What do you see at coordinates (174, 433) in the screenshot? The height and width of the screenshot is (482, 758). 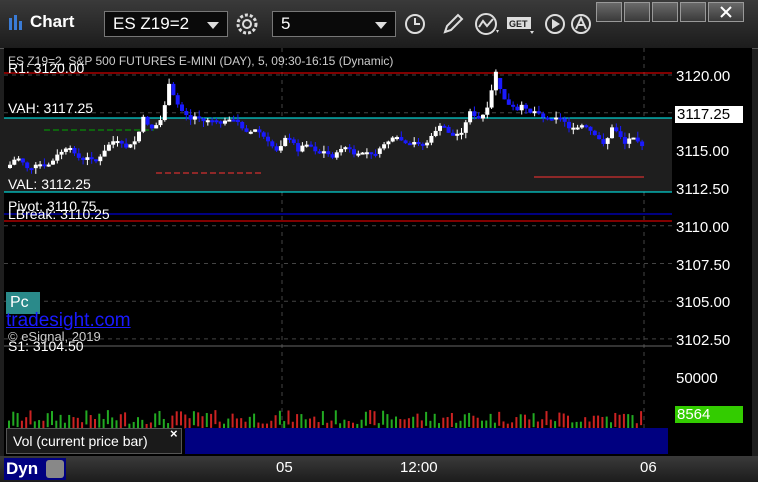 I see `study-close-icon: ×` at bounding box center [174, 433].